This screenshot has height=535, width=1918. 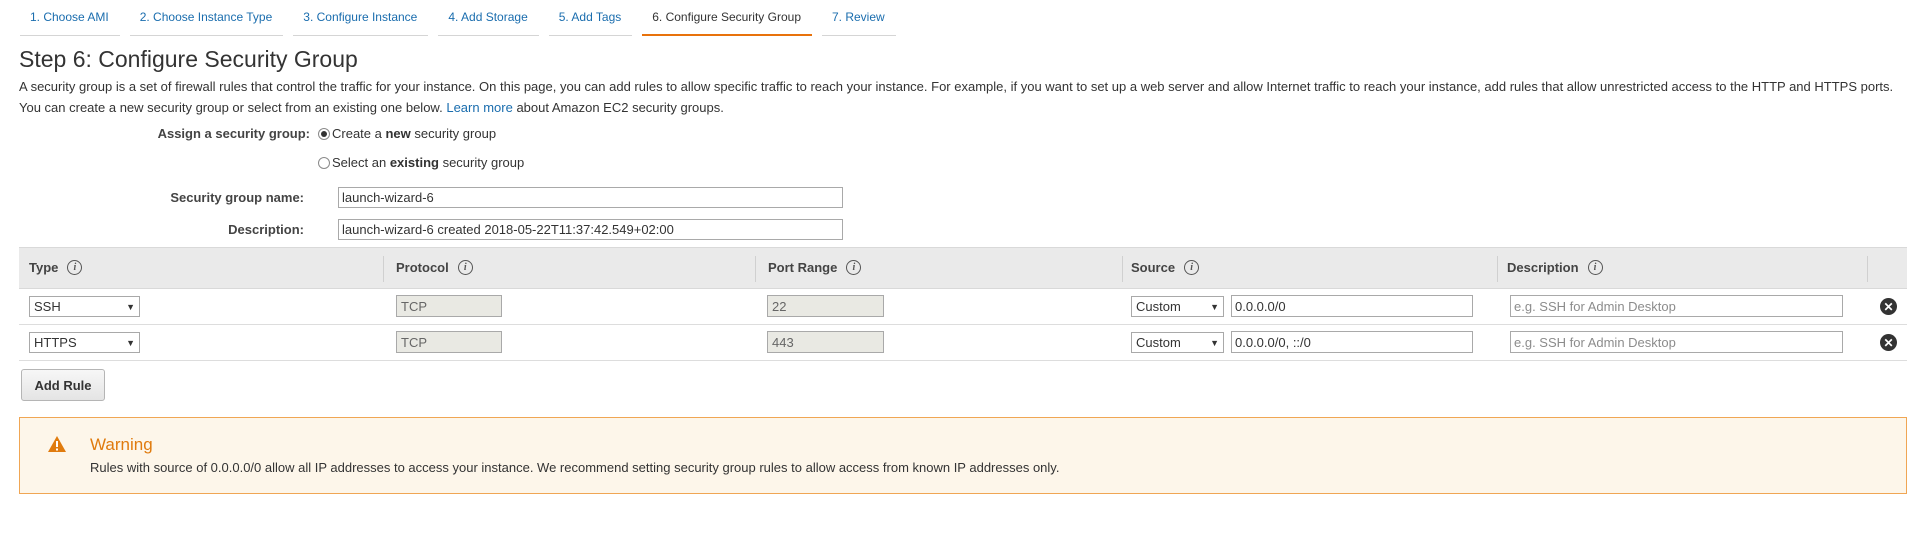 I want to click on tab-configure-instance: 3. Configure Instance, so click(x=361, y=18).